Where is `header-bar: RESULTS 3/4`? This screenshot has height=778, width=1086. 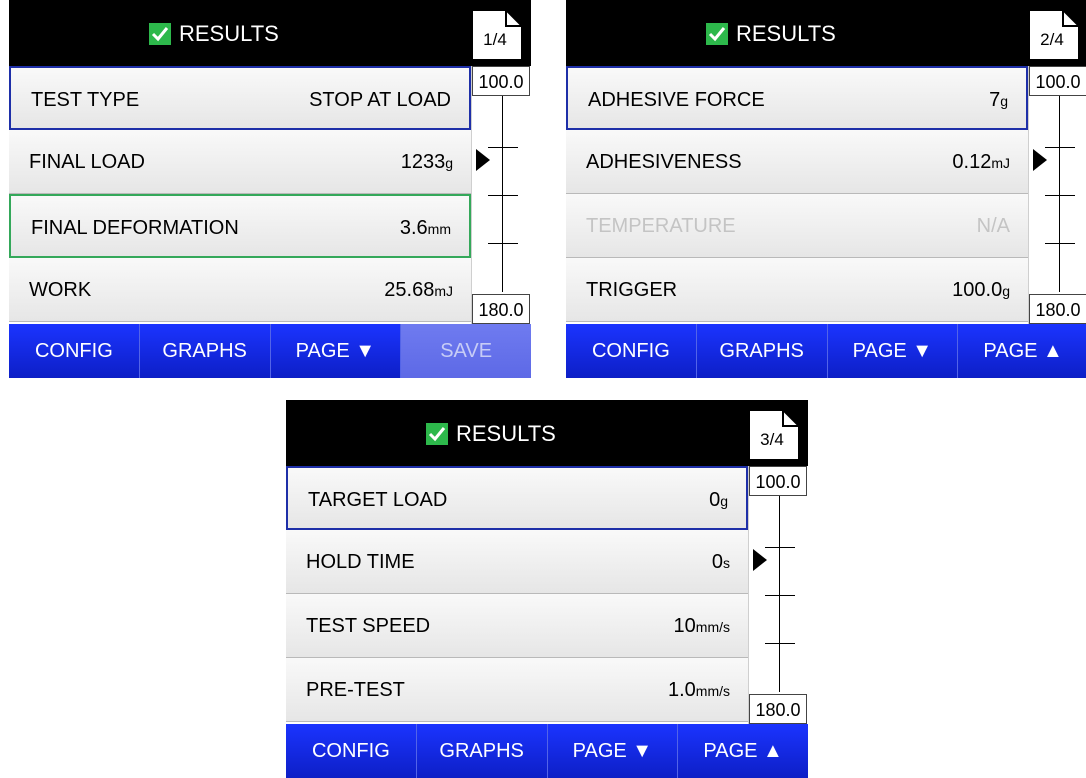
header-bar: RESULTS 3/4 is located at coordinates (547, 433).